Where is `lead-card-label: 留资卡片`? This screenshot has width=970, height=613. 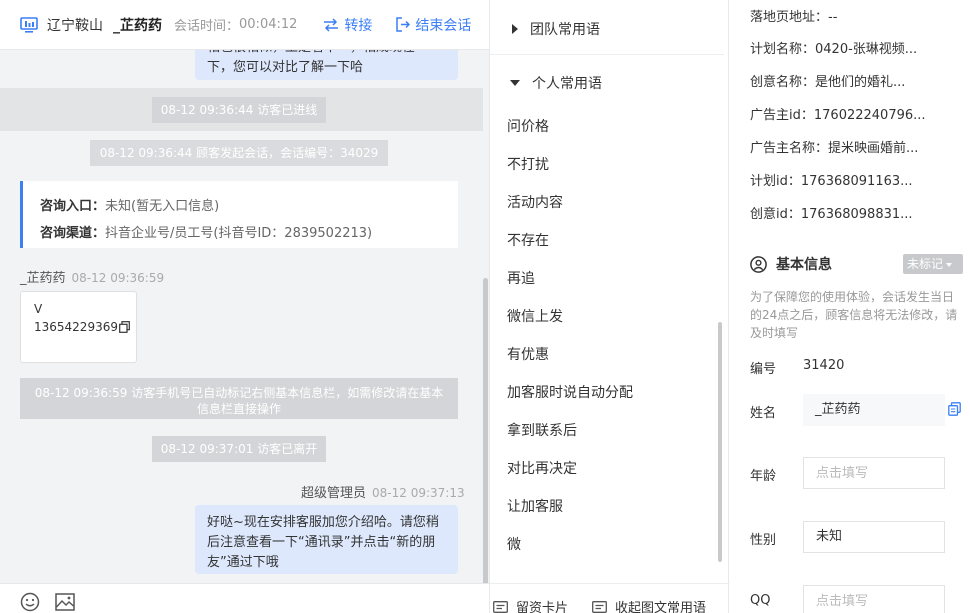
lead-card-label: 留资卡片 is located at coordinates (542, 607).